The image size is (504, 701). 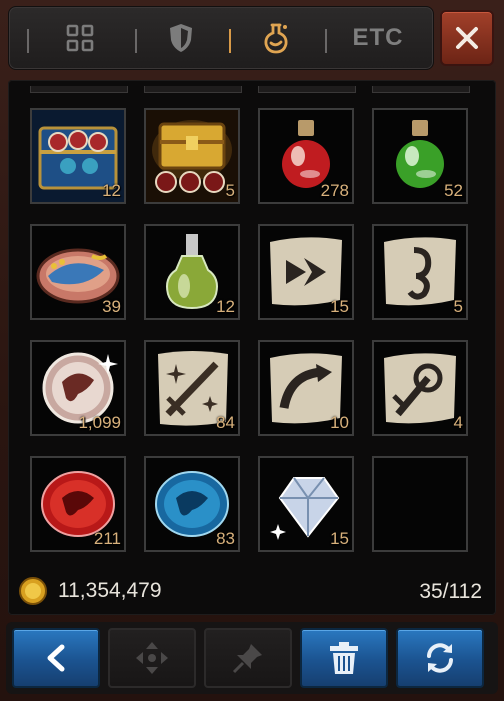 I want to click on inventory-slot: 211, so click(x=78, y=504).